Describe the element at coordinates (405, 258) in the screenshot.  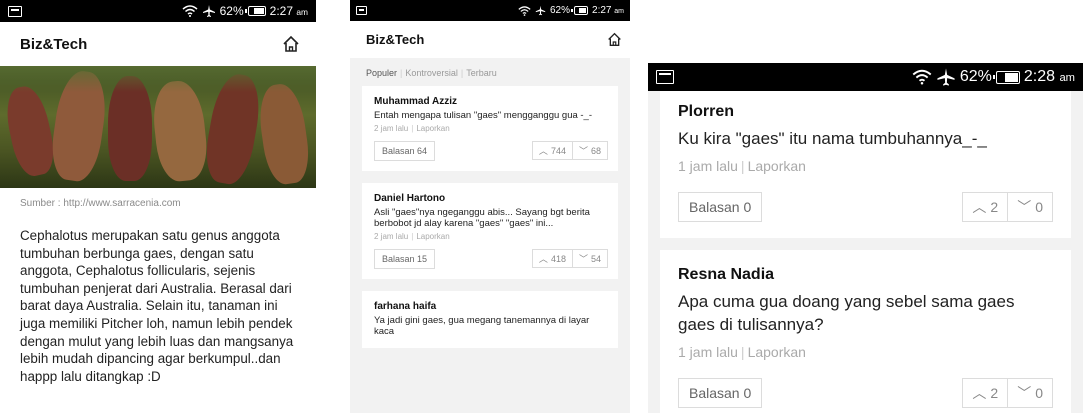
I see `replies-button: Balasan 15` at that location.